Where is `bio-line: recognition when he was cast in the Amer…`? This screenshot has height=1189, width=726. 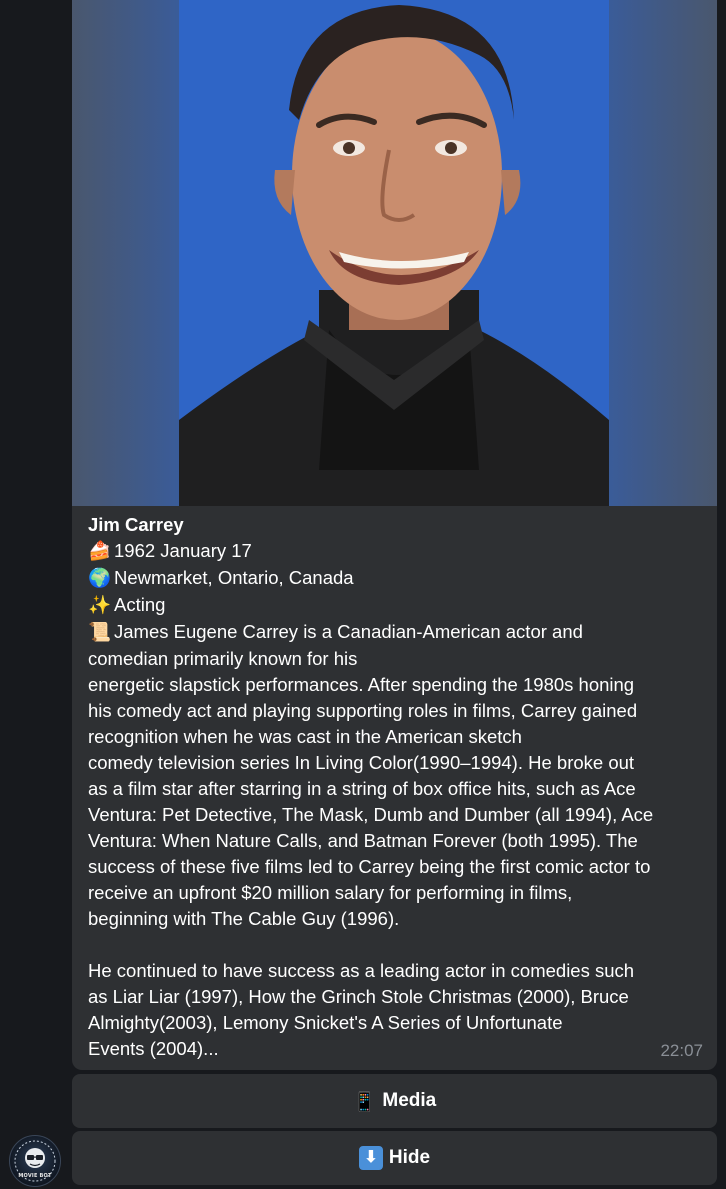 bio-line: recognition when he was cast in the Amer… is located at coordinates (305, 736).